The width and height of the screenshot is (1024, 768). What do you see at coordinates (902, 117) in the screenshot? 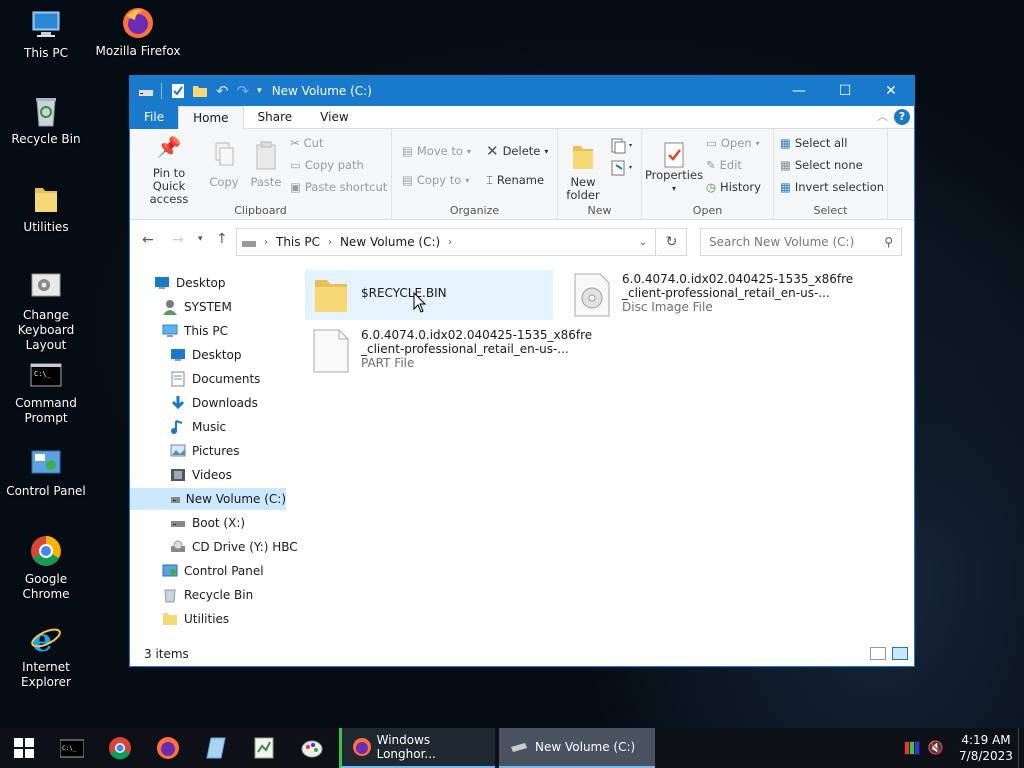
I see `help-button: ?` at bounding box center [902, 117].